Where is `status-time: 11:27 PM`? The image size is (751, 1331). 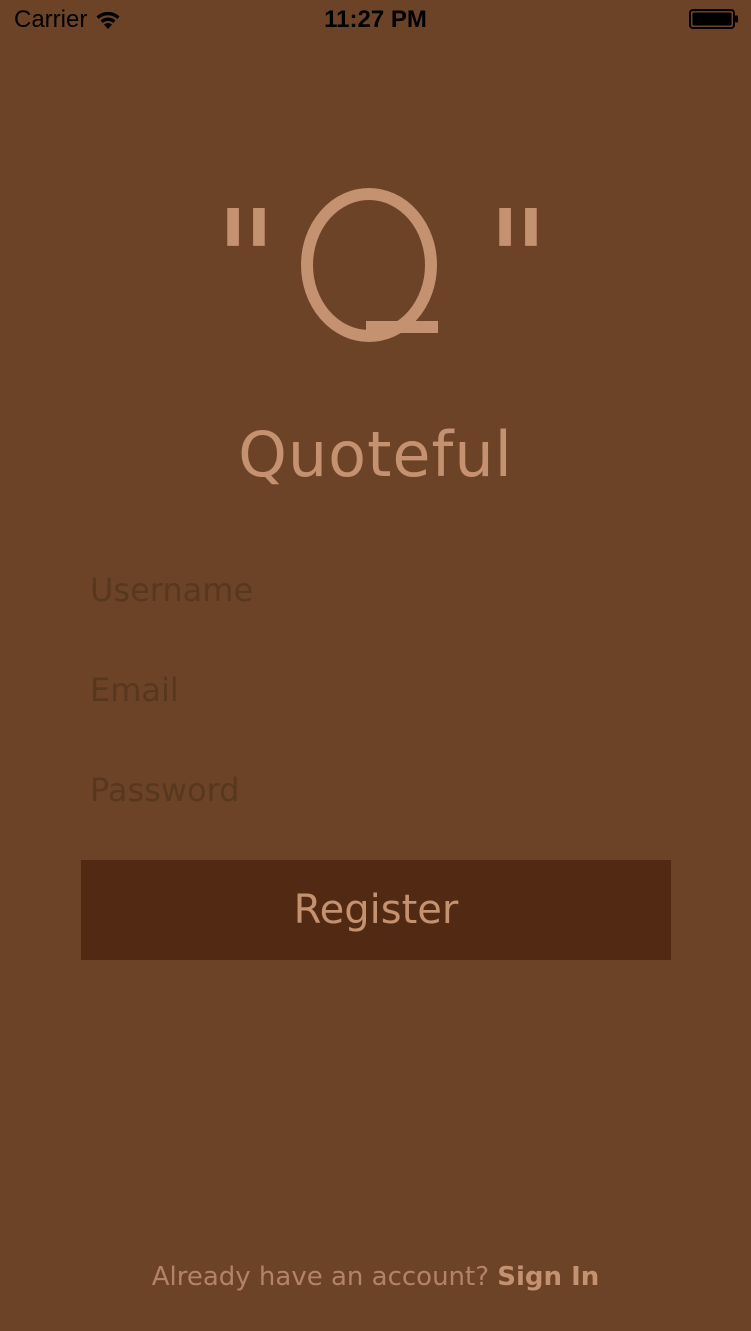
status-time: 11:27 PM is located at coordinates (375, 19).